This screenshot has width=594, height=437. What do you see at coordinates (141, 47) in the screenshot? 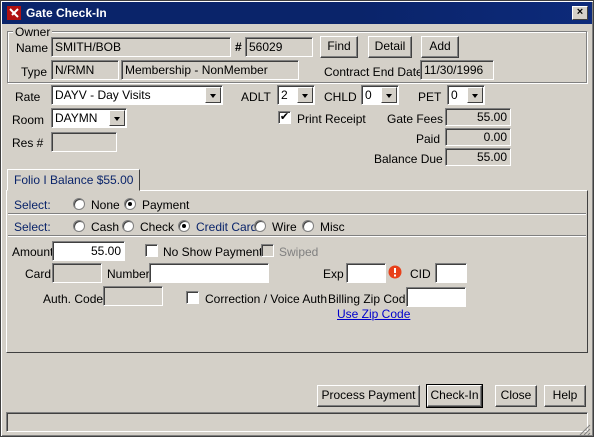
I see `name-field: SMITH/BOB` at bounding box center [141, 47].